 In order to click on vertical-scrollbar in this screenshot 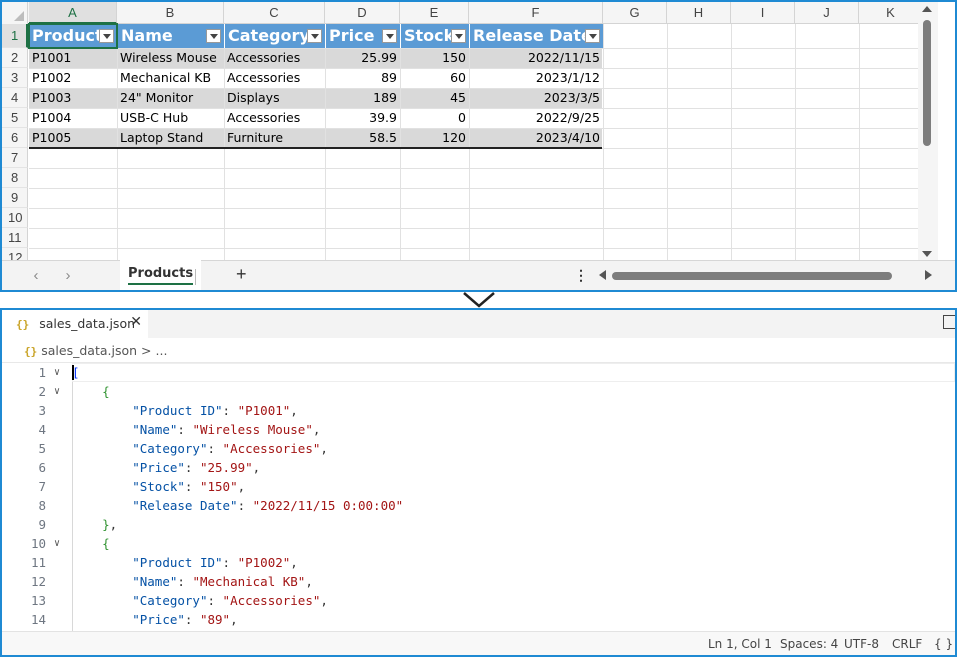, I will do `click(928, 131)`.